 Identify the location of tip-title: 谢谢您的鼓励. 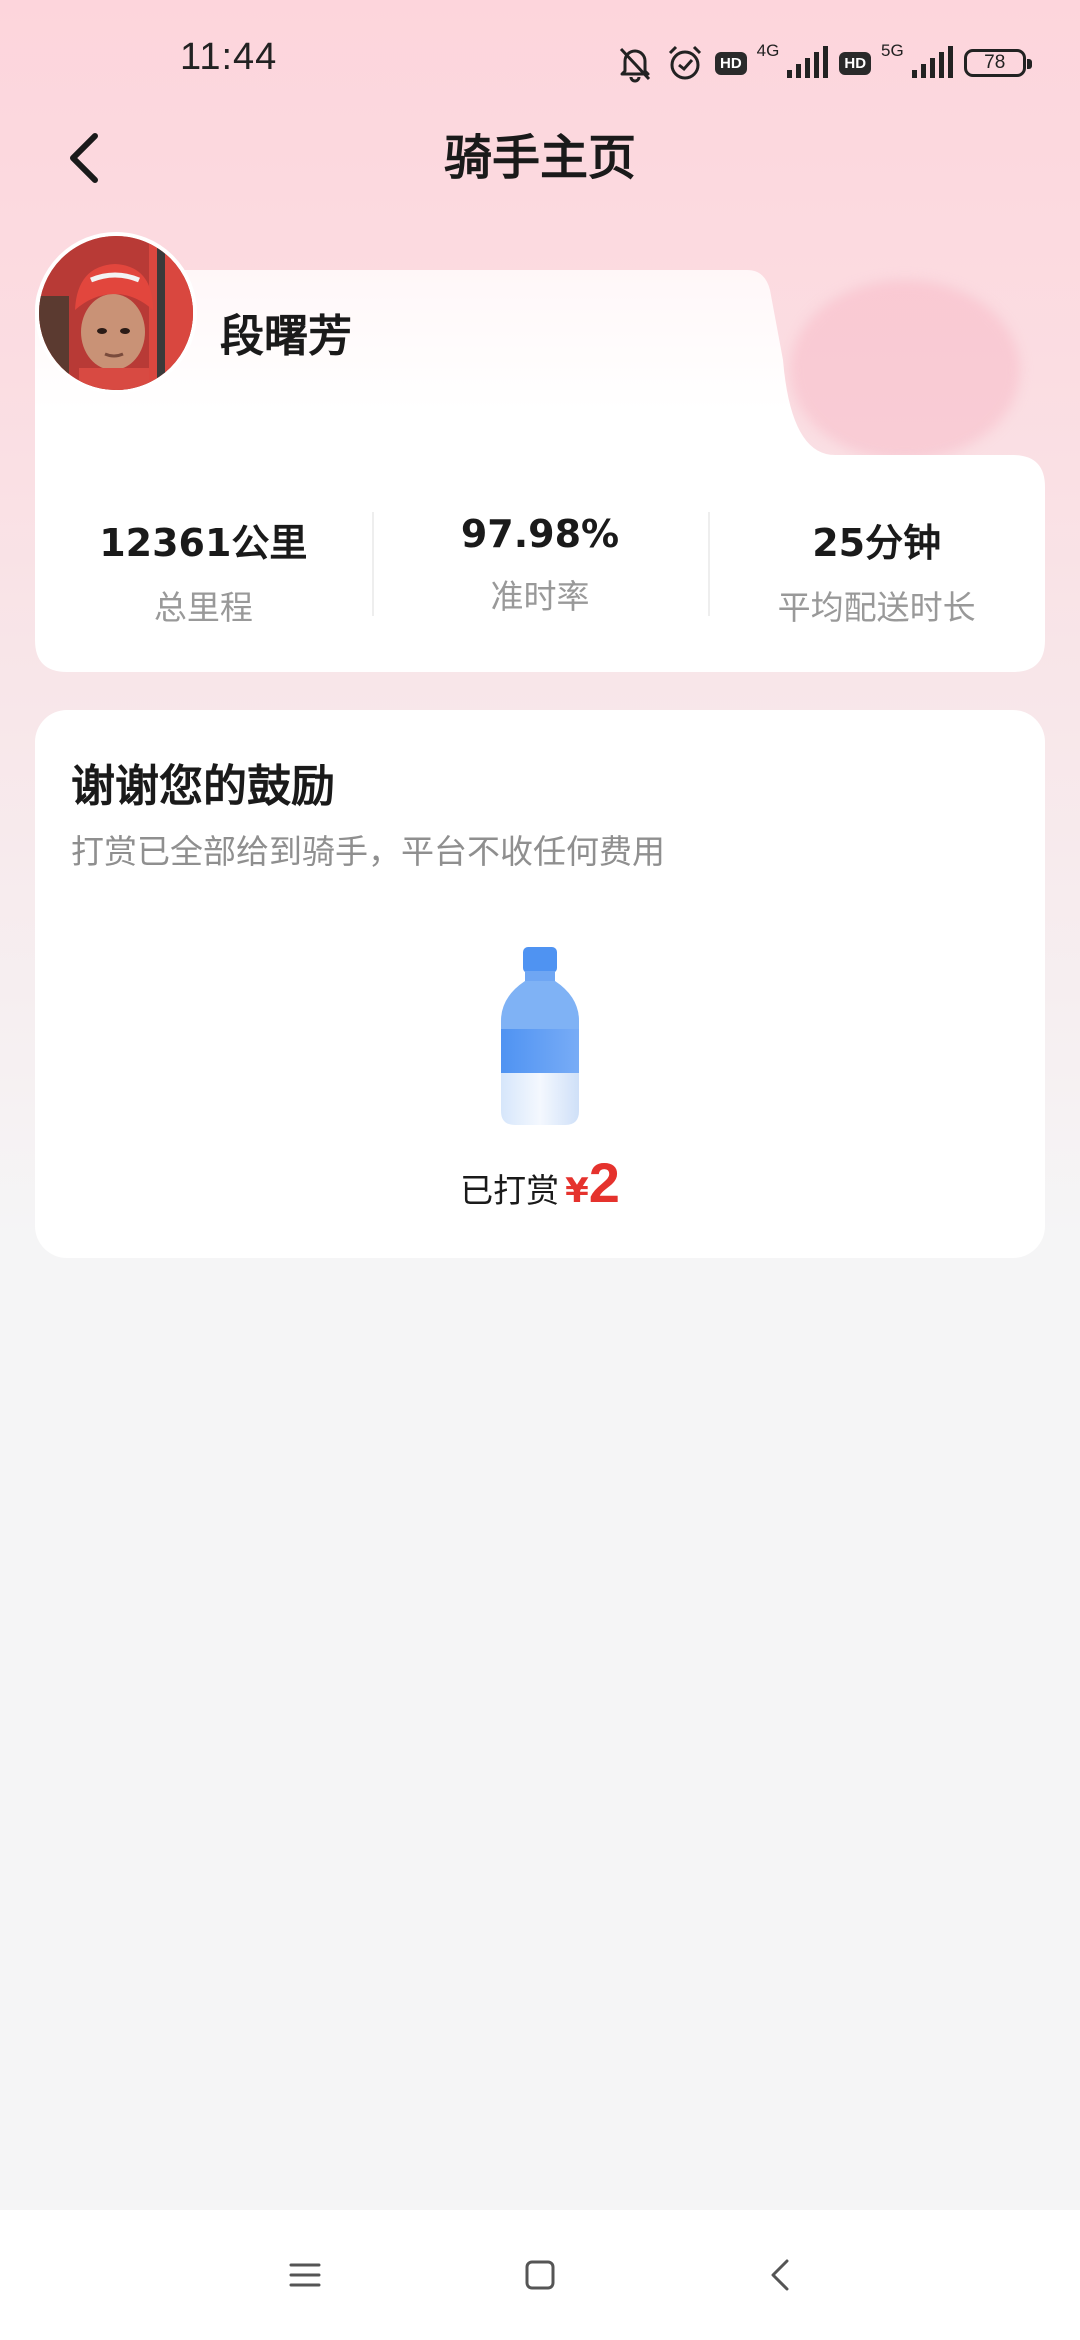
(203, 786).